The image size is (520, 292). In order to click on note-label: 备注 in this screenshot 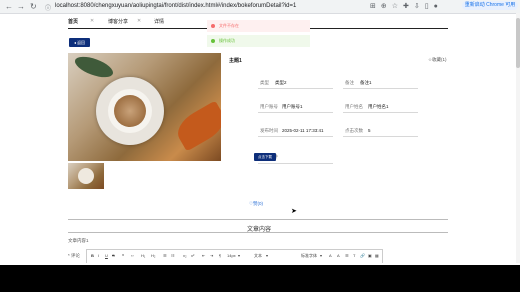, I will do `click(349, 82)`.